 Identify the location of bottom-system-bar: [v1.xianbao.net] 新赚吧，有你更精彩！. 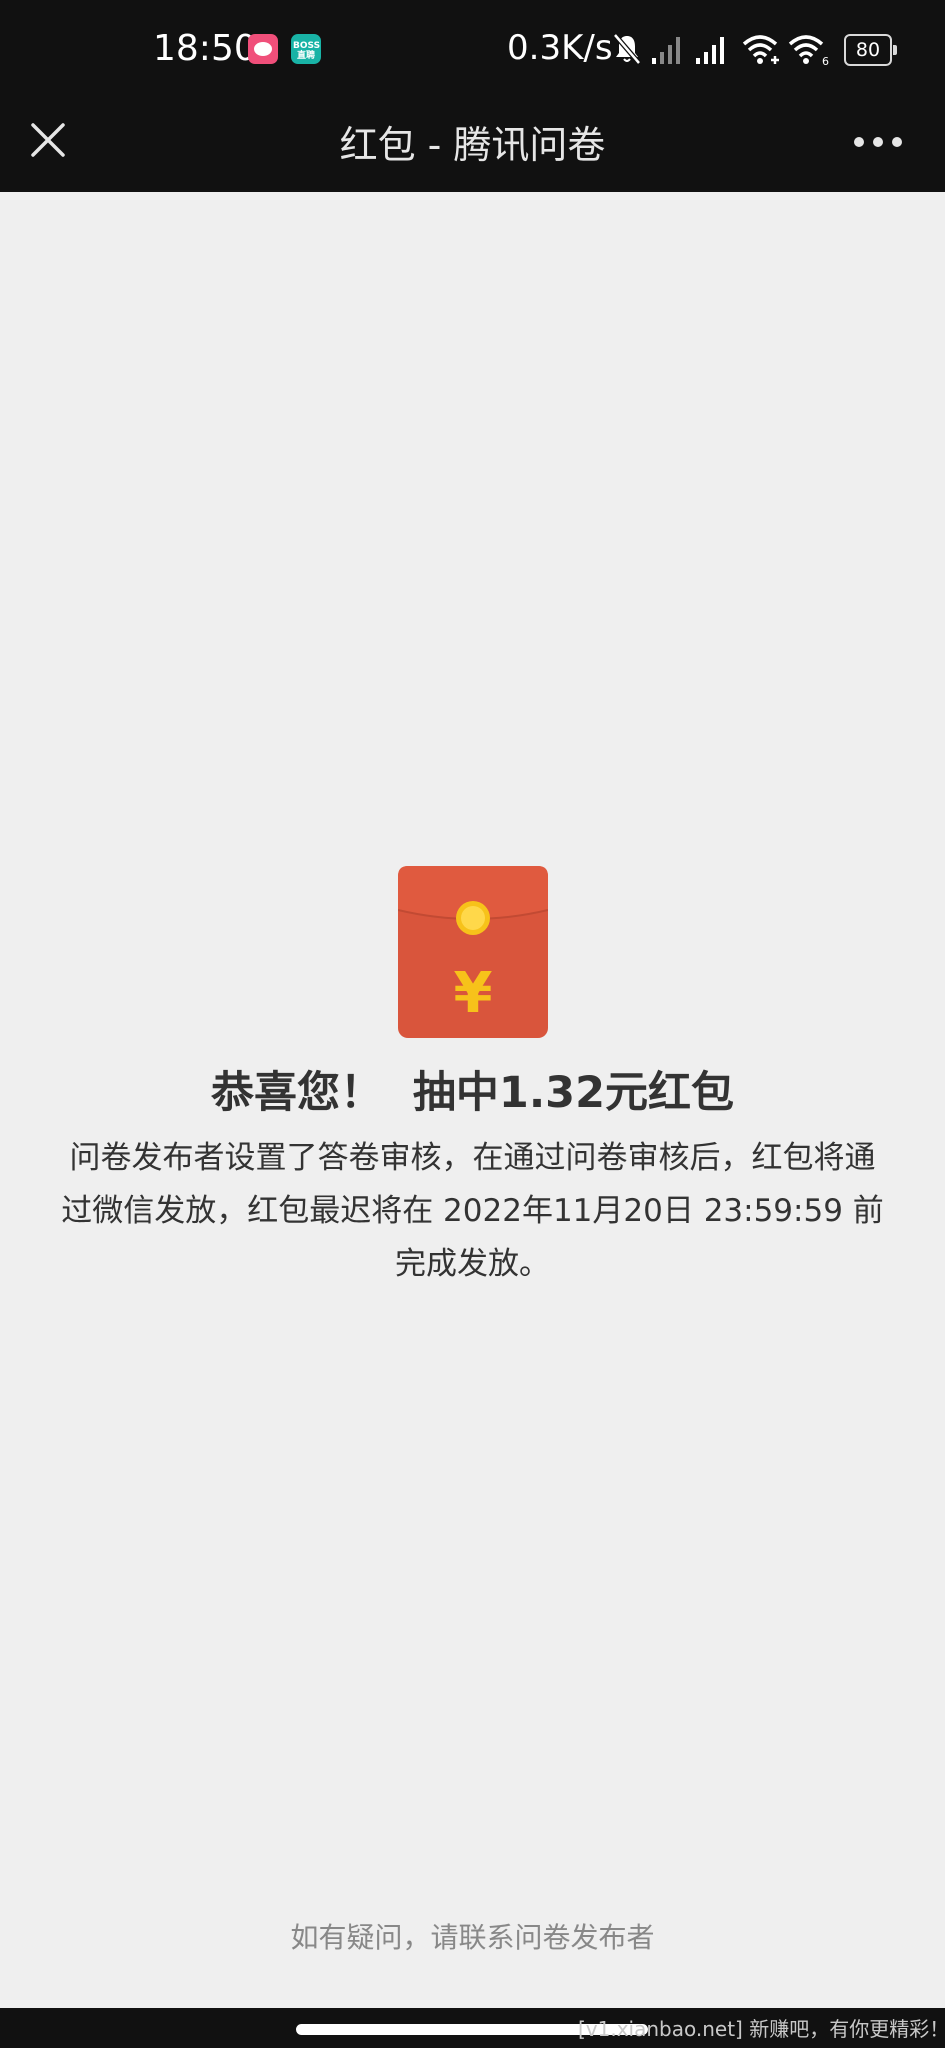
(472, 2028).